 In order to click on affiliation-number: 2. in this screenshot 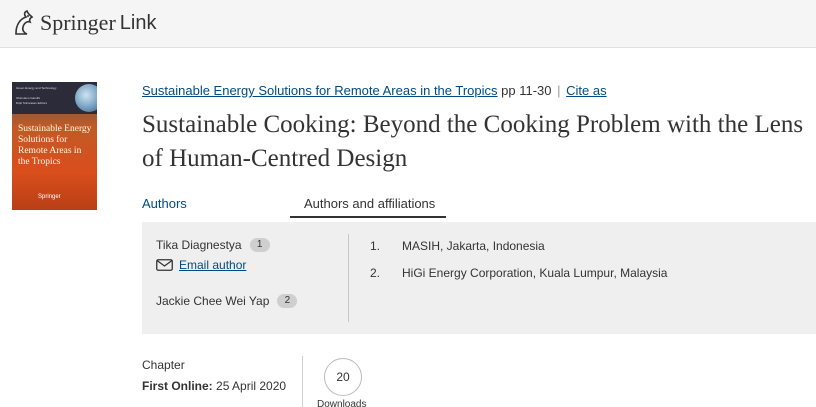, I will do `click(375, 273)`.